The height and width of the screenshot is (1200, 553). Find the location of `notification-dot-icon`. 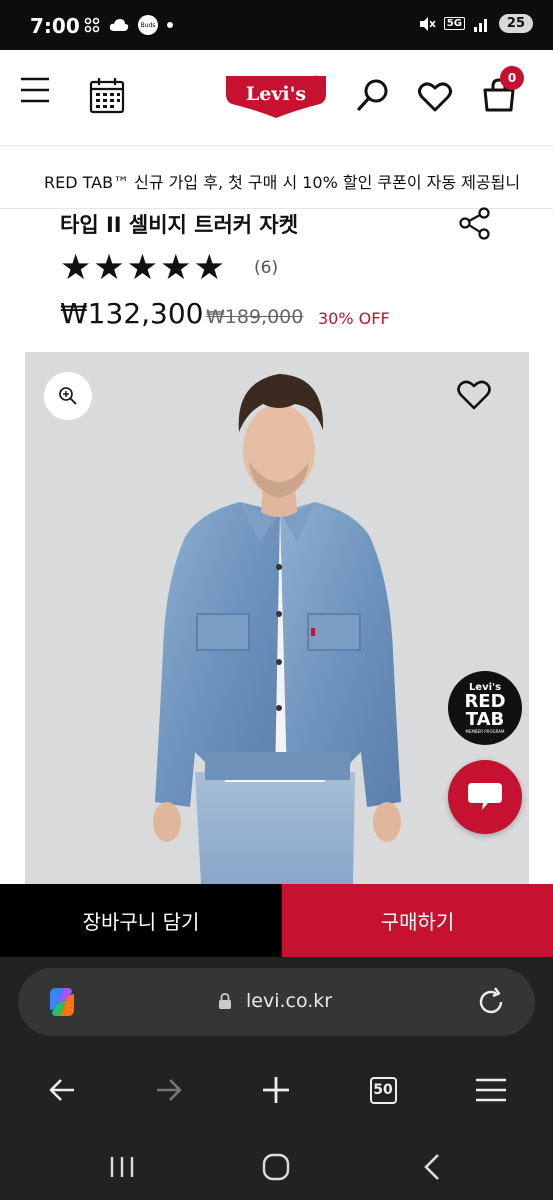

notification-dot-icon is located at coordinates (170, 25).